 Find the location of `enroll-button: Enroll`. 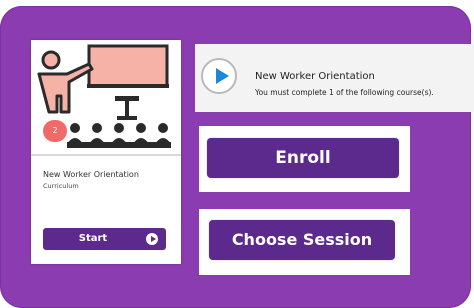

enroll-button: Enroll is located at coordinates (303, 158).